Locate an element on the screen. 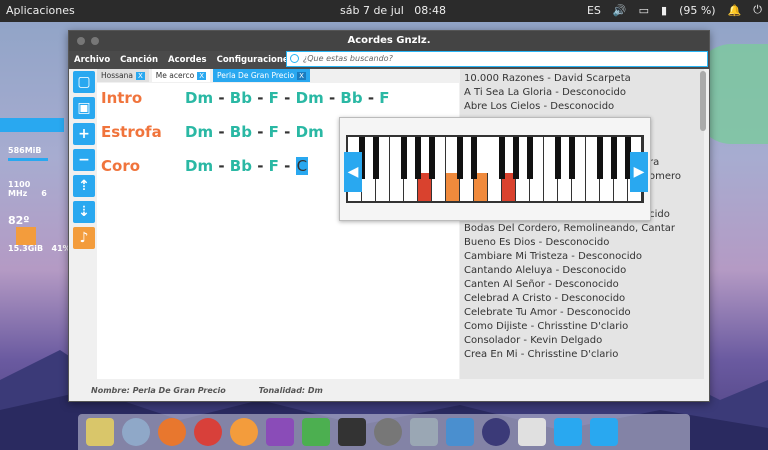 This screenshot has width=768, height=450. add-button: + is located at coordinates (84, 134).